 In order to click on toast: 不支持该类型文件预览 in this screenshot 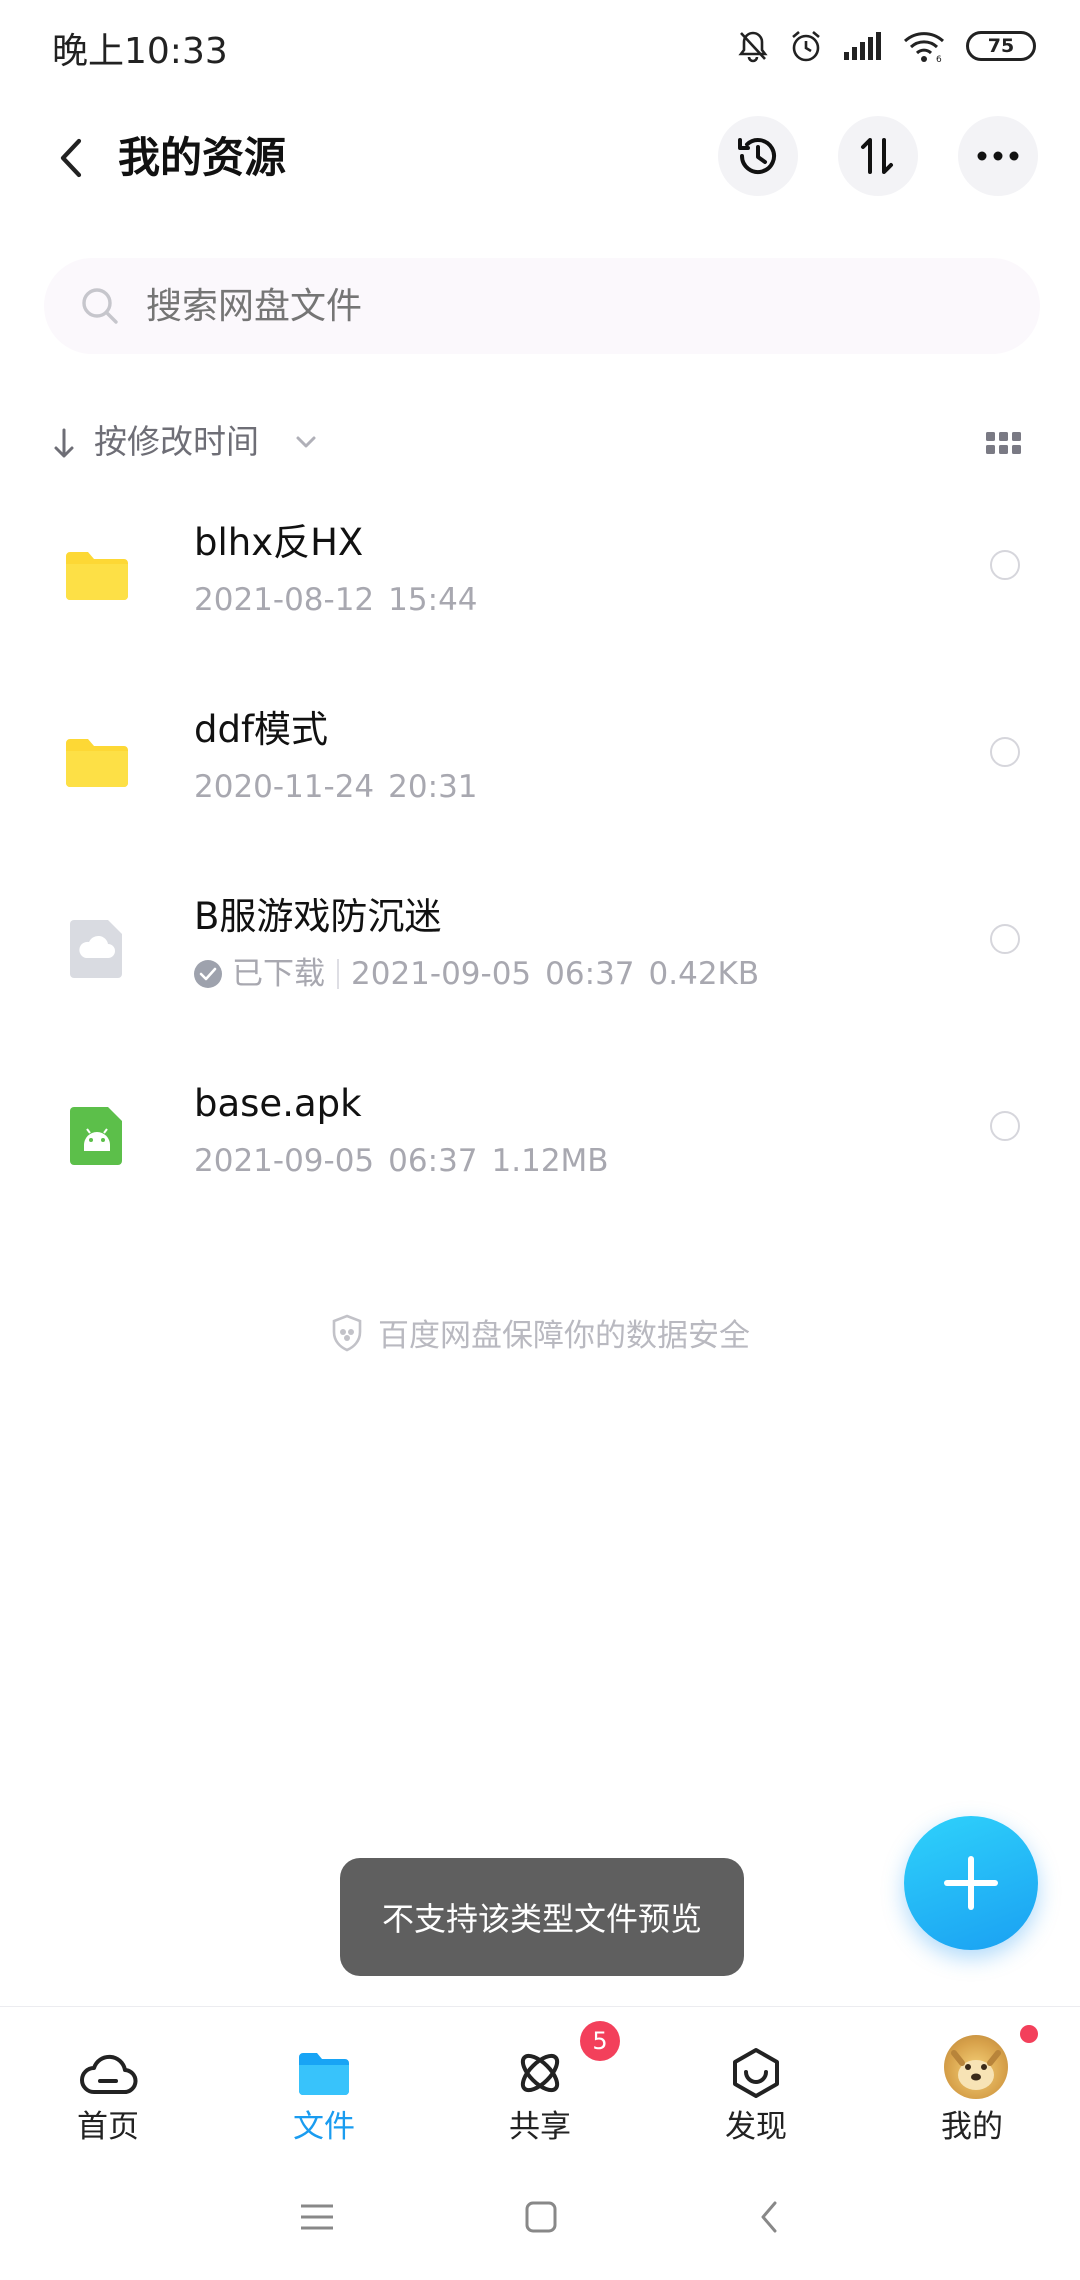, I will do `click(542, 1917)`.